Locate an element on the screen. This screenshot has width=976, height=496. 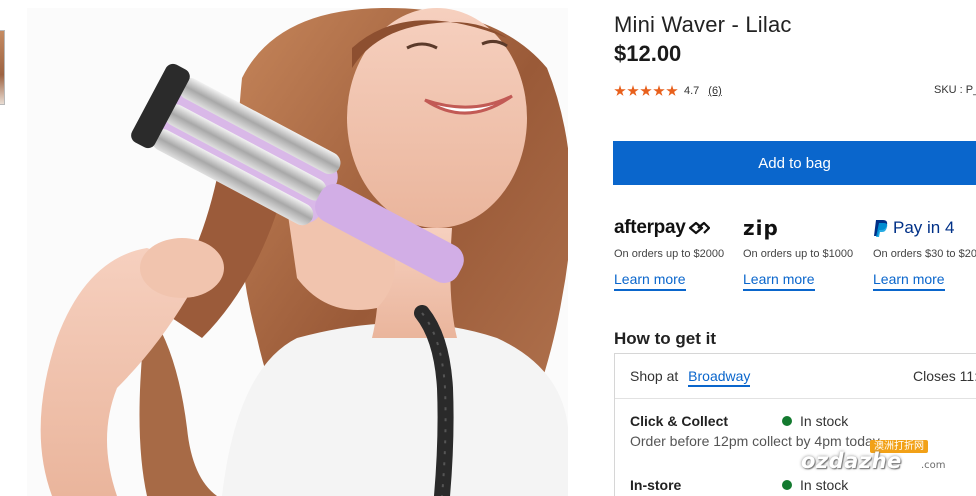
how-to-get-it-heading: How to get it is located at coordinates (665, 338).